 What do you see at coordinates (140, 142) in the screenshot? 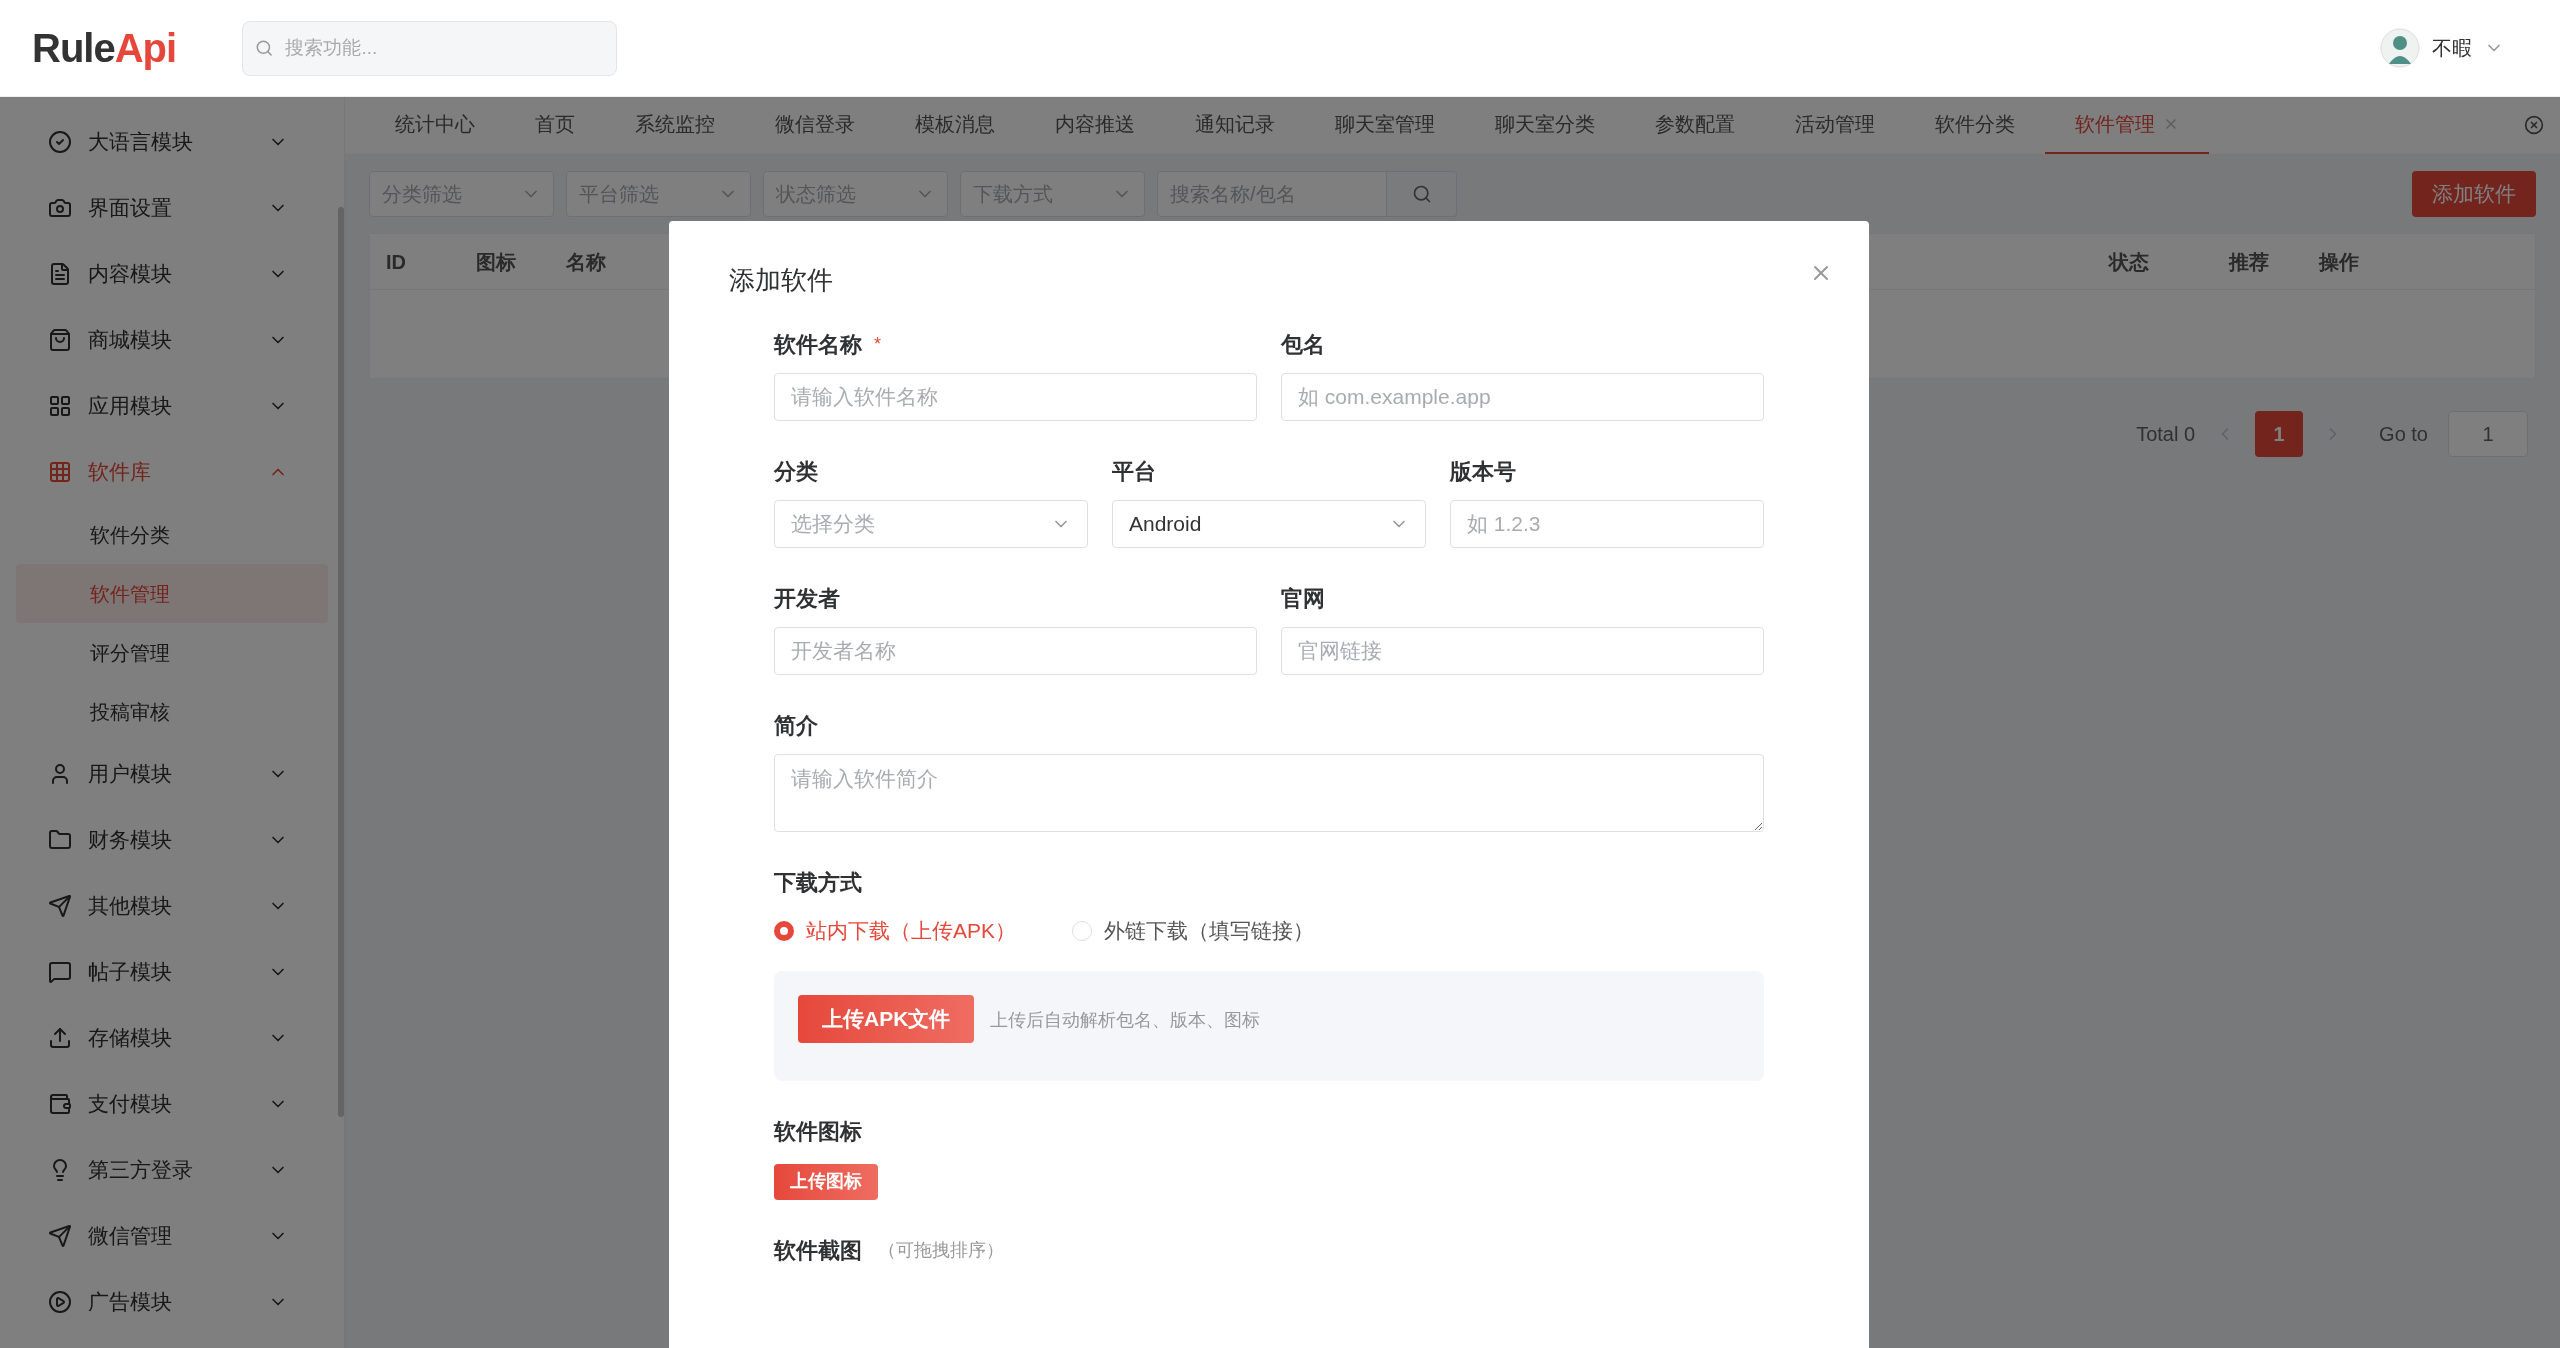
I see `sidebar-label: 大语言模块` at bounding box center [140, 142].